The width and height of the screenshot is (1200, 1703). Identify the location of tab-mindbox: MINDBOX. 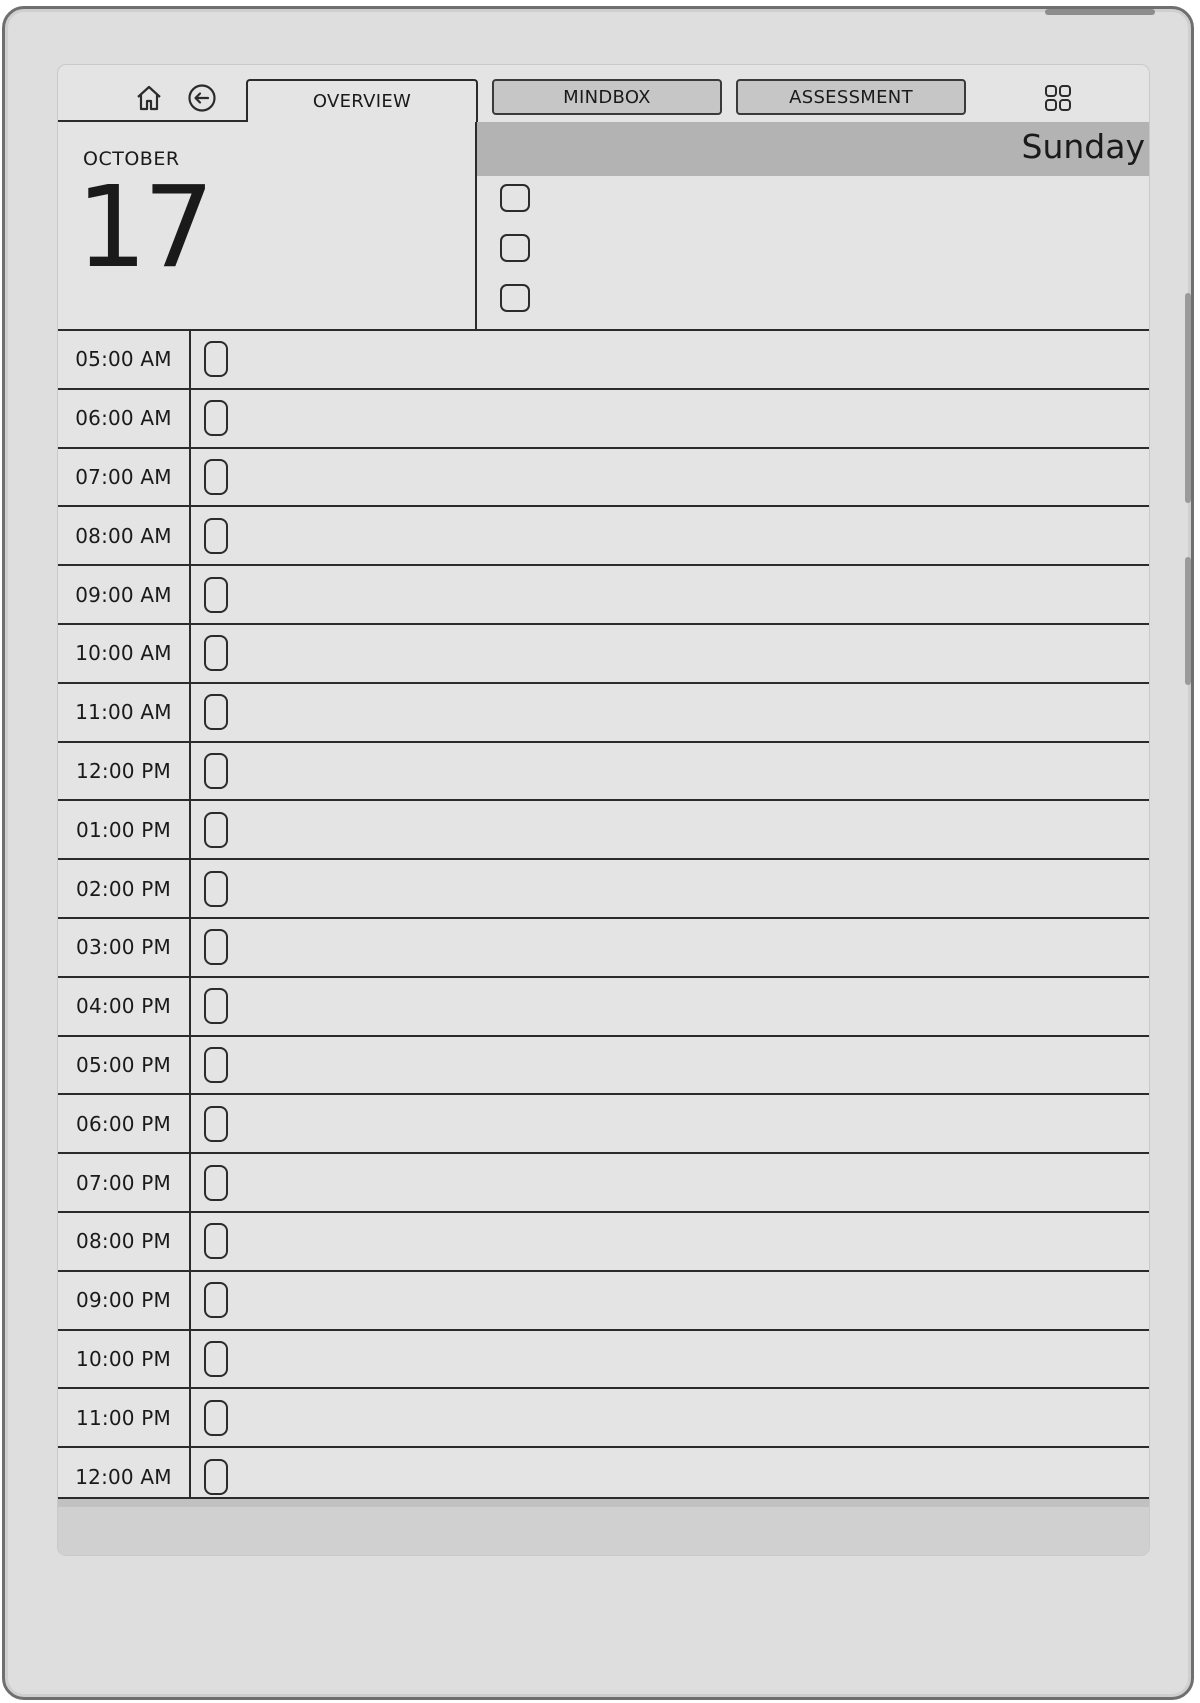
(607, 97).